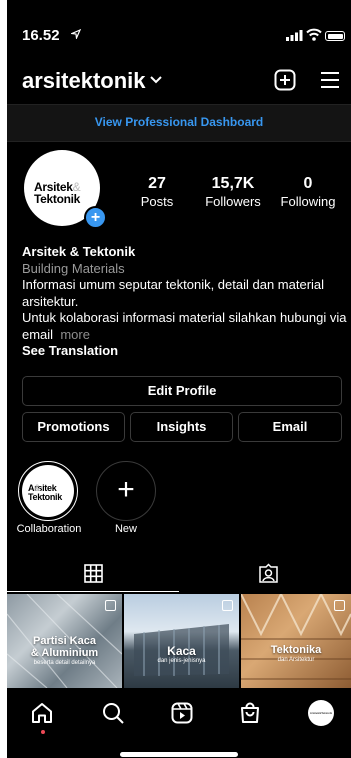 The image size is (351, 758). What do you see at coordinates (79, 251) in the screenshot?
I see `display-name: Arsitek & Tektonik` at bounding box center [79, 251].